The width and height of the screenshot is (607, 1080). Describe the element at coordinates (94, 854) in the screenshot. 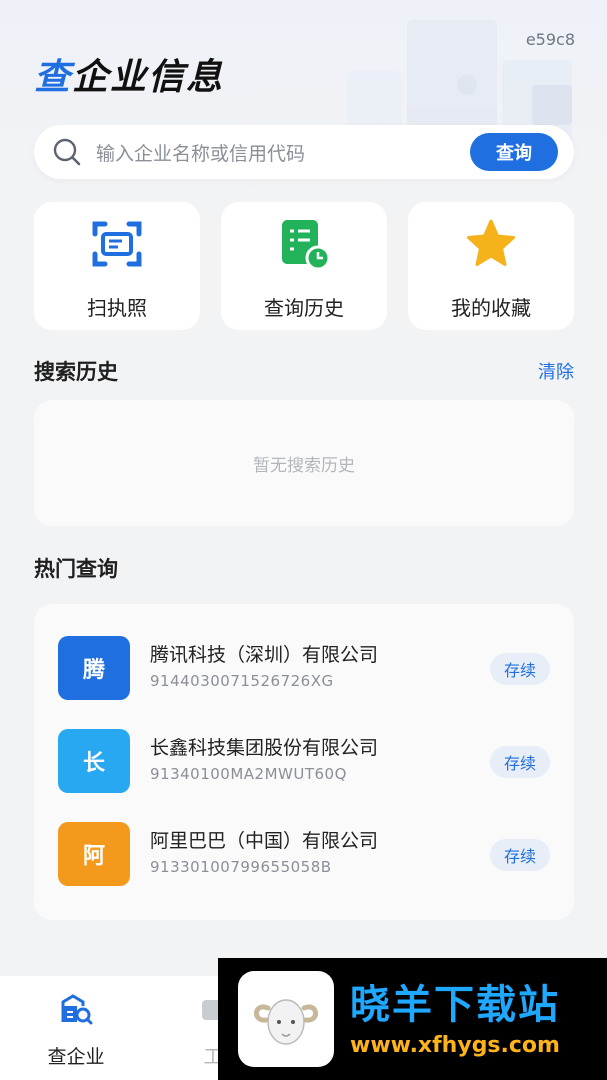

I see `company-logo: 阿` at that location.